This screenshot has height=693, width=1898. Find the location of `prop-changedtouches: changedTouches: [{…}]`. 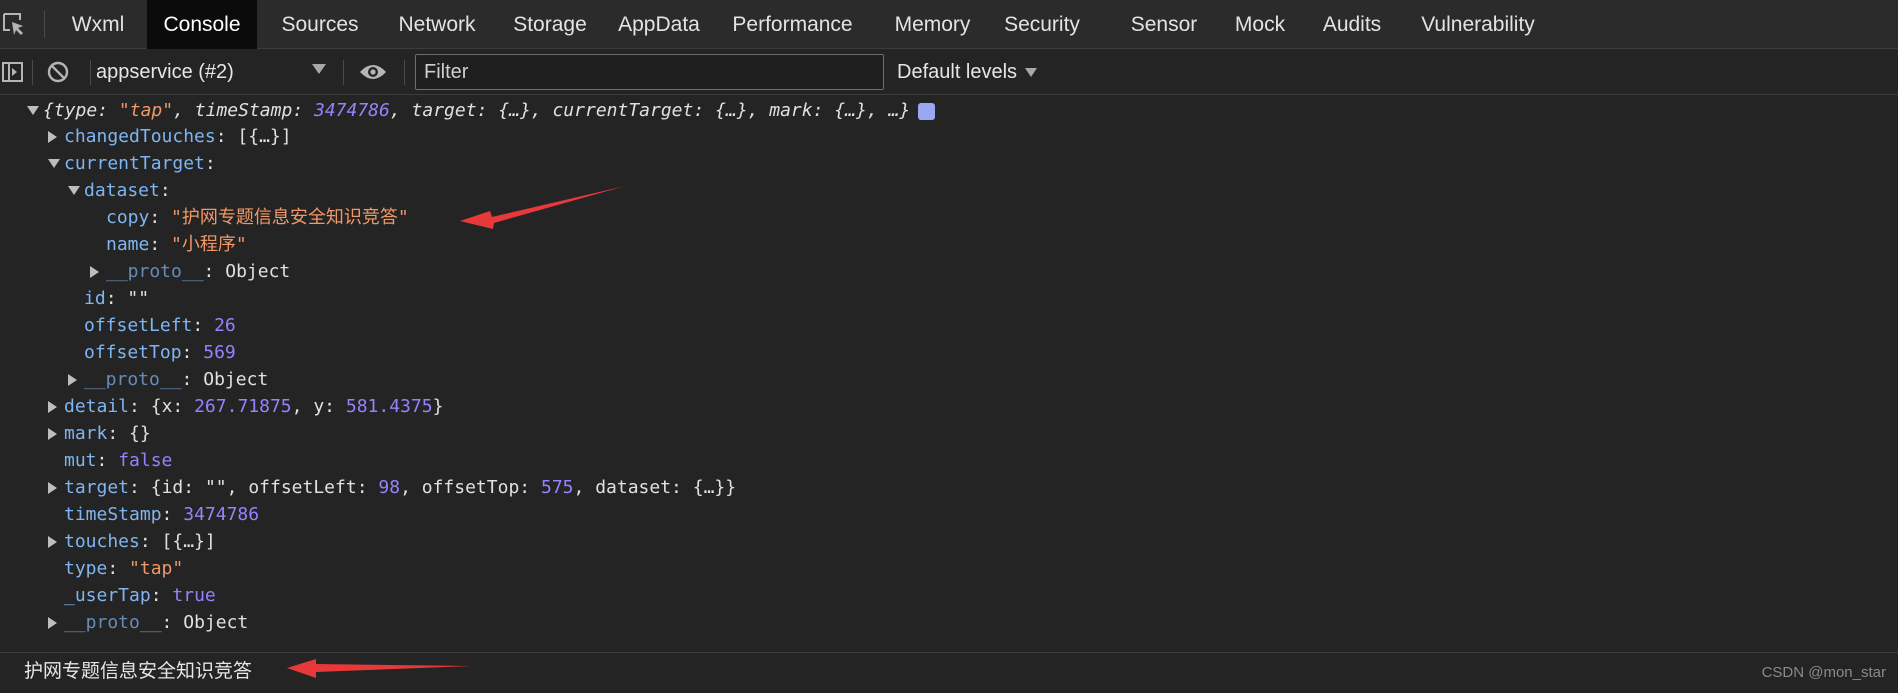

prop-changedtouches: changedTouches: [{…}] is located at coordinates (170, 136).